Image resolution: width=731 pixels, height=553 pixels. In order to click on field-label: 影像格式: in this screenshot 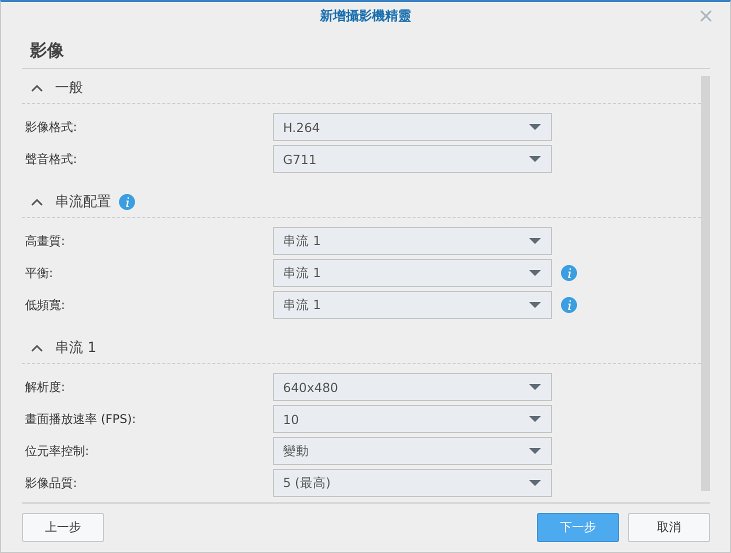, I will do `click(51, 127)`.